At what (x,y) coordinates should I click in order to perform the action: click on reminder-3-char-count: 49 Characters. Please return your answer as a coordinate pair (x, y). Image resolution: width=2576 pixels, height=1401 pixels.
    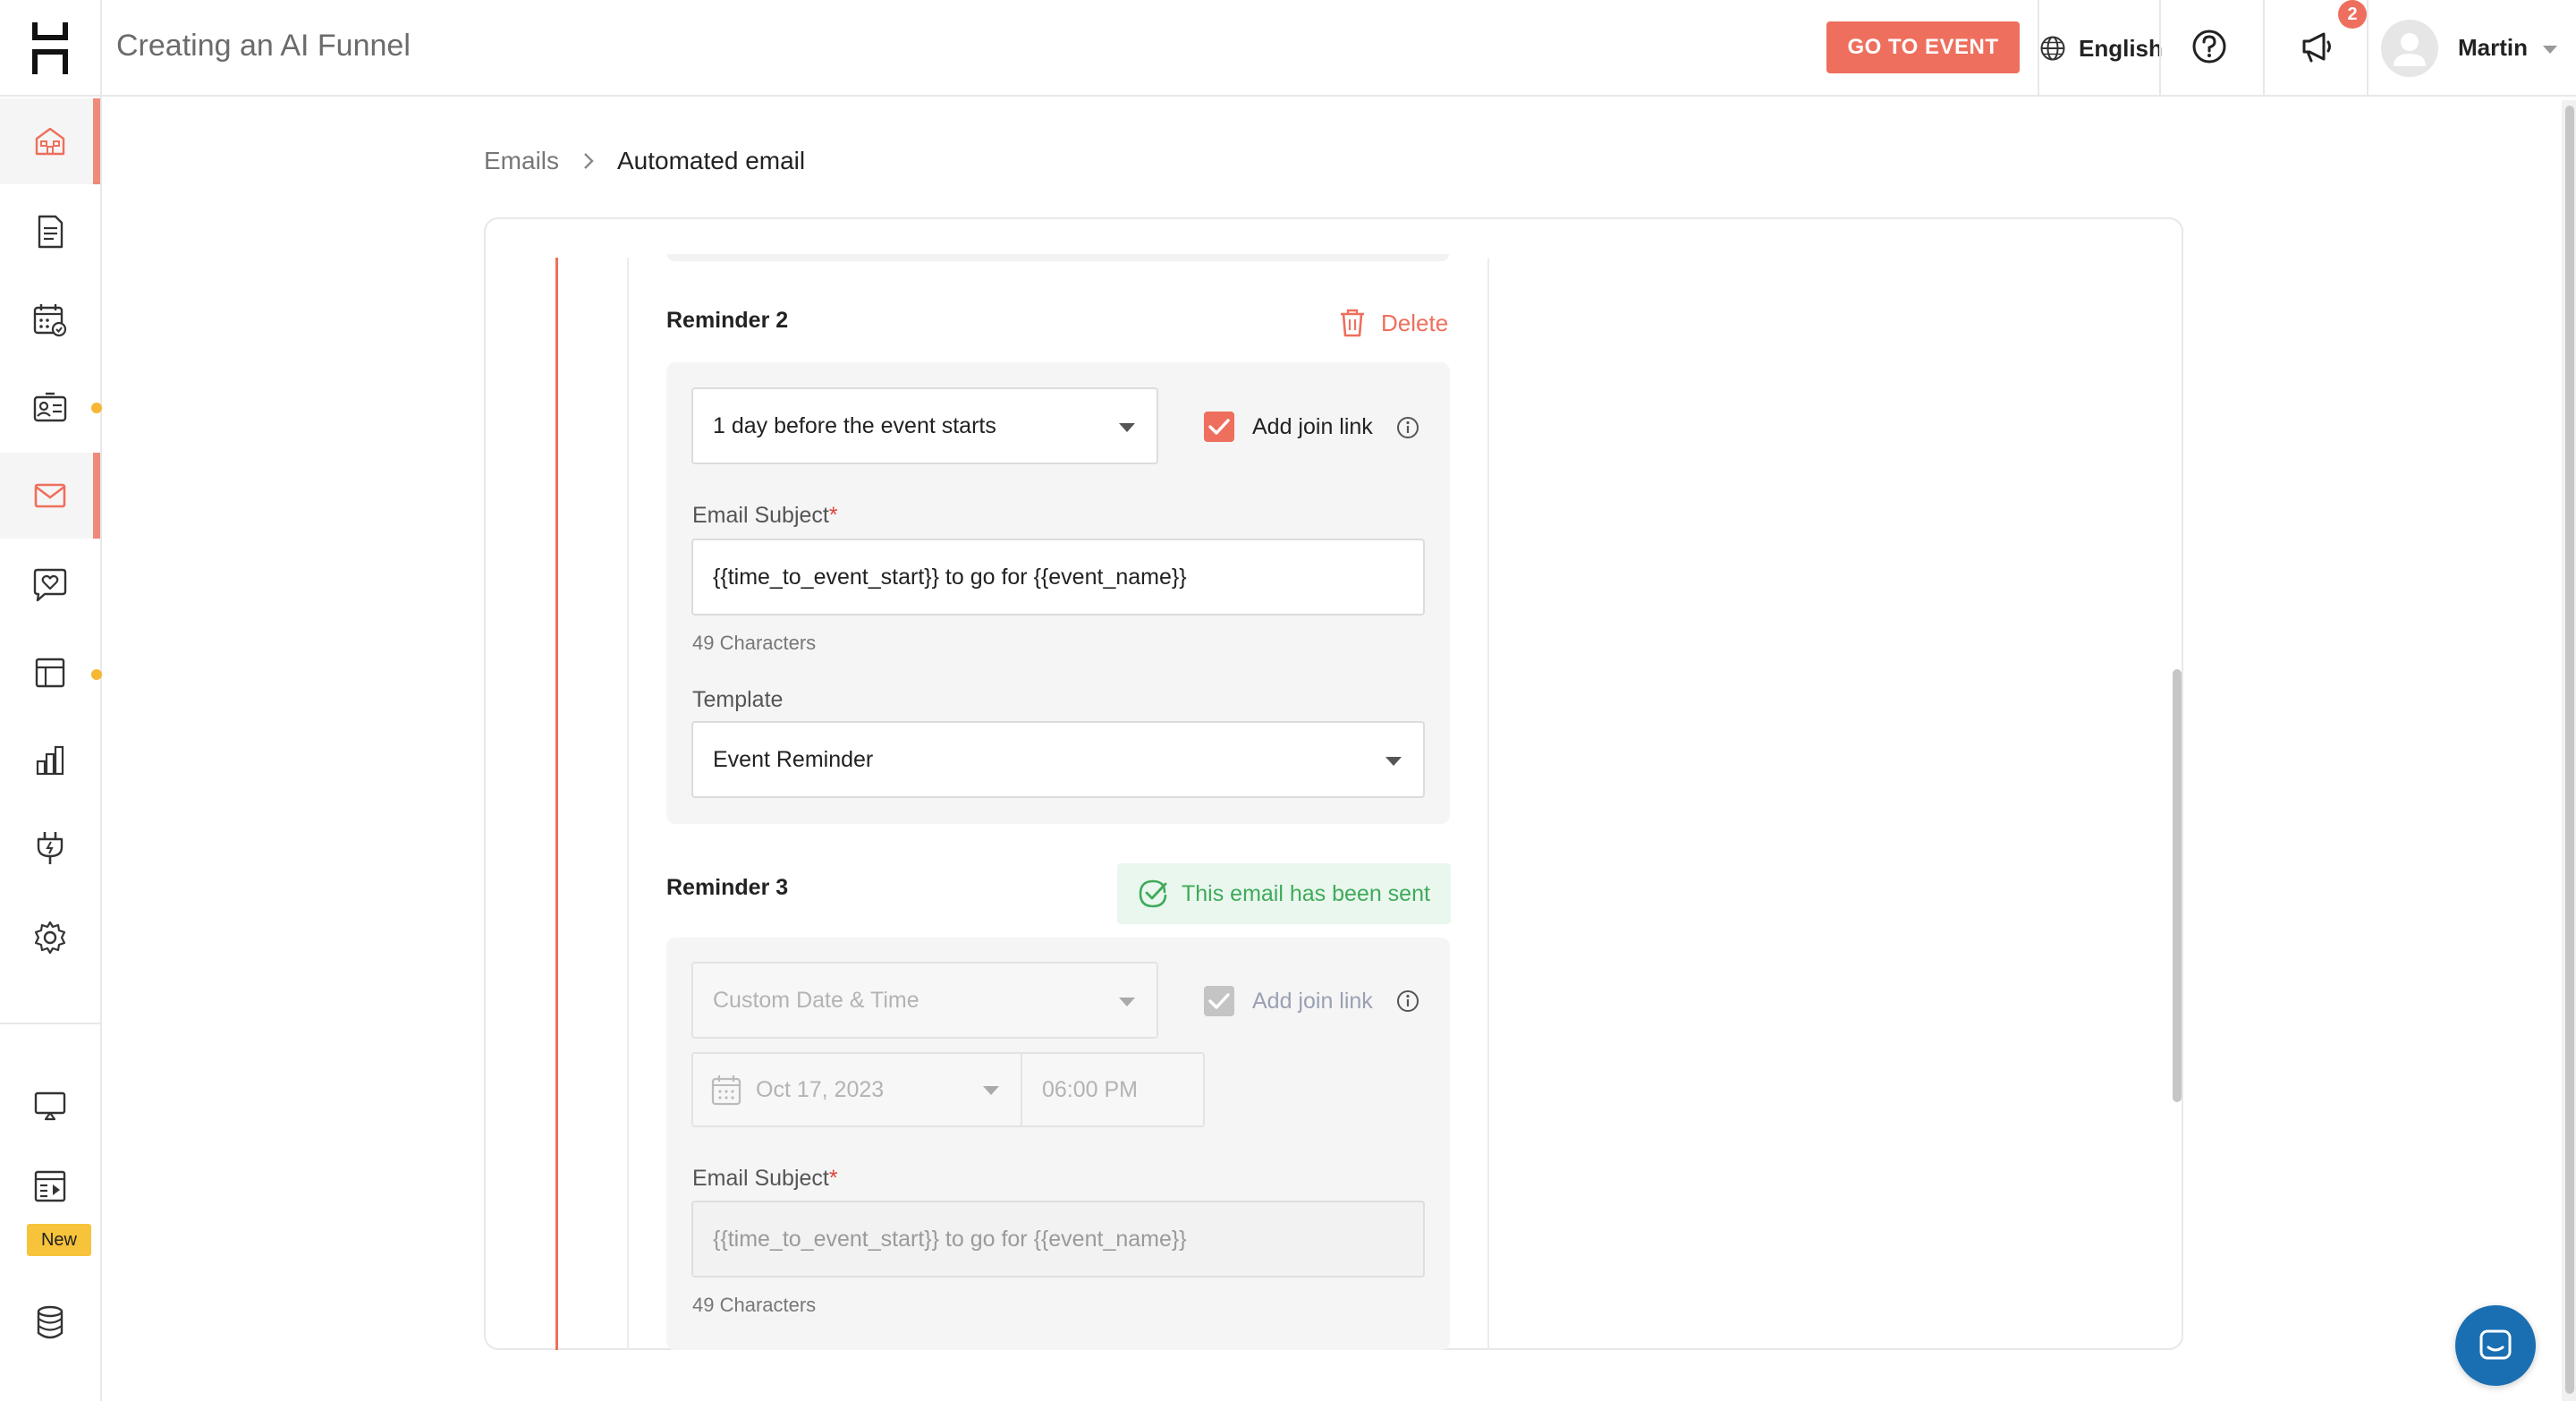
    Looking at the image, I should click on (754, 1305).